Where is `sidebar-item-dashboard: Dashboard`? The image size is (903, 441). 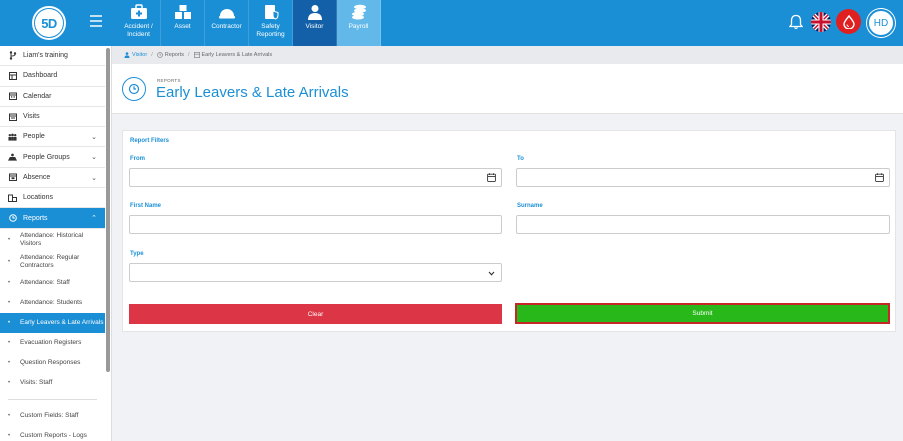 sidebar-item-dashboard: Dashboard is located at coordinates (52, 76).